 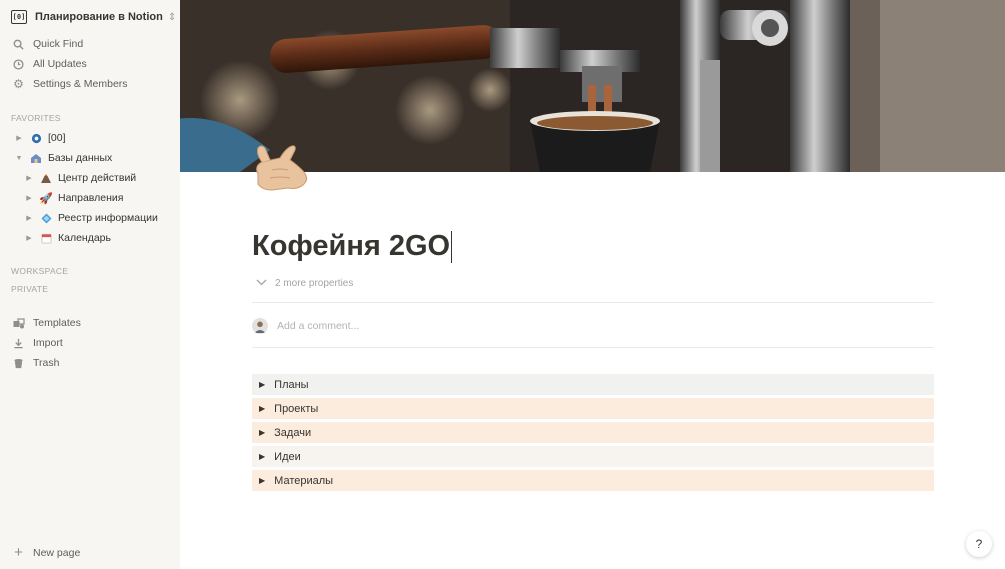 I want to click on search-icon, so click(x=18, y=44).